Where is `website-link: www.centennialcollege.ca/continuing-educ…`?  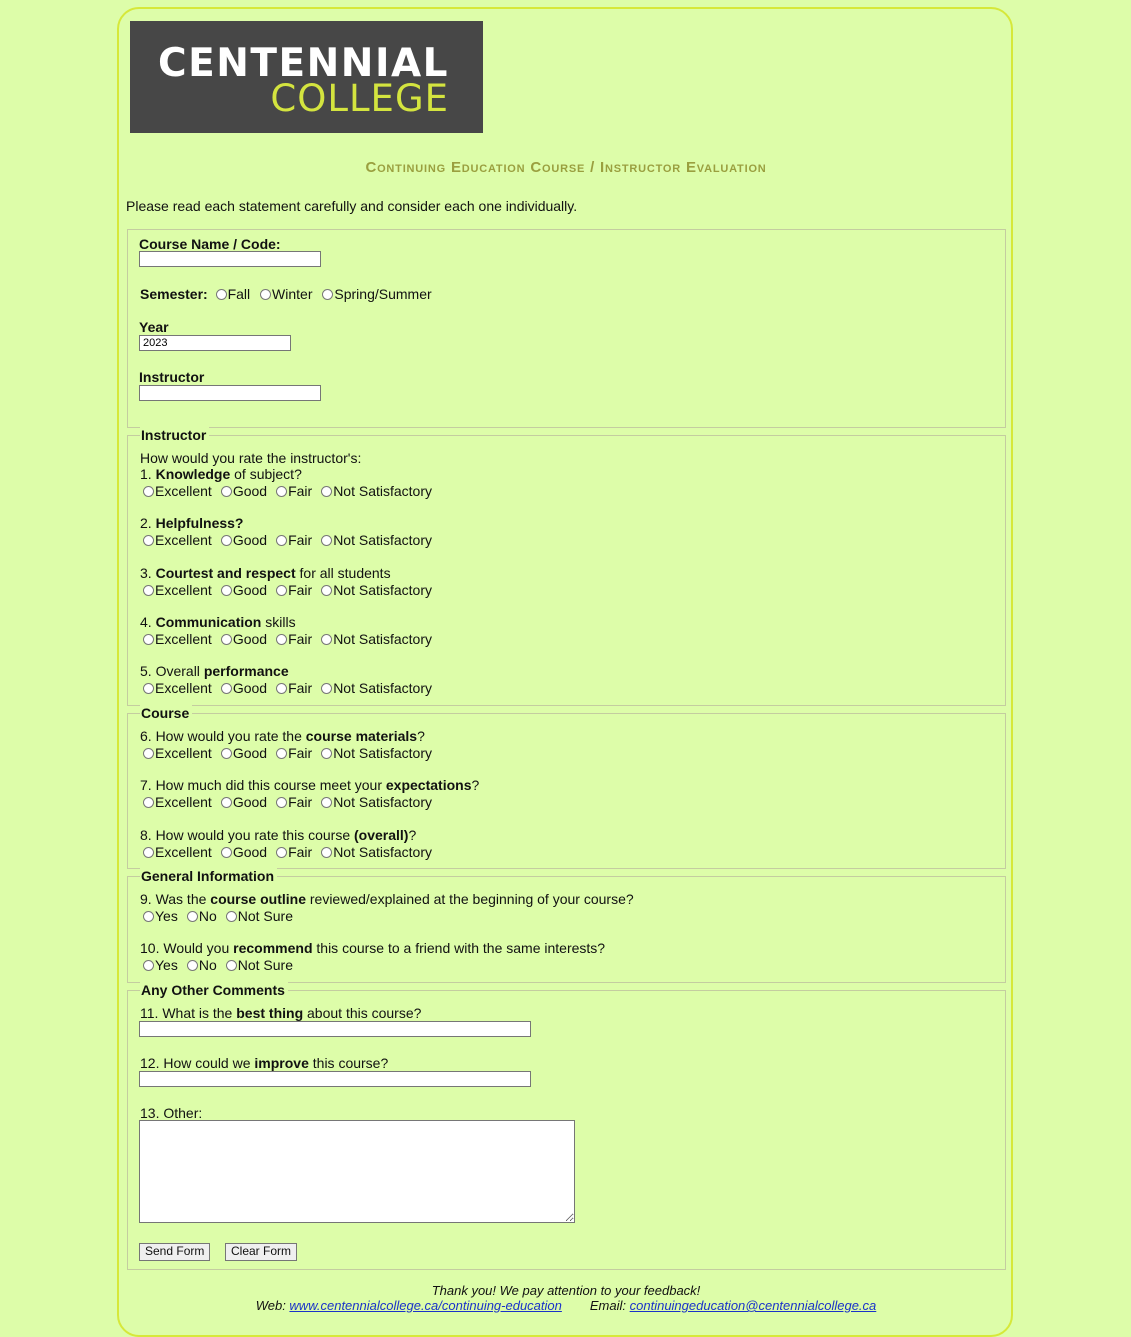
website-link: www.centennialcollege.ca/continuing-educ… is located at coordinates (425, 1305).